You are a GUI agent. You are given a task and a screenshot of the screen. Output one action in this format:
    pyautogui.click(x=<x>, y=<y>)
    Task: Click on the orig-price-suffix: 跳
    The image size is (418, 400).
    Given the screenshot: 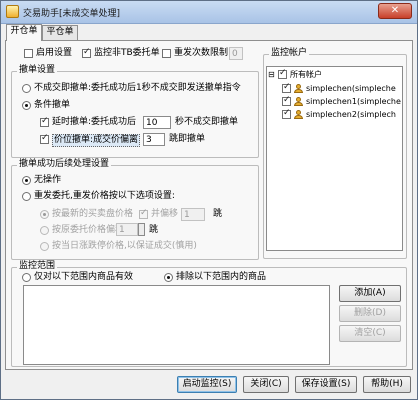 What is the action you would take?
    pyautogui.click(x=154, y=230)
    